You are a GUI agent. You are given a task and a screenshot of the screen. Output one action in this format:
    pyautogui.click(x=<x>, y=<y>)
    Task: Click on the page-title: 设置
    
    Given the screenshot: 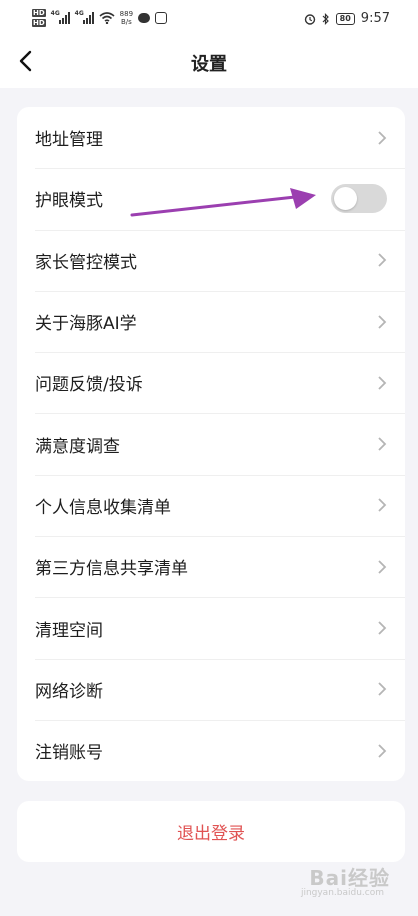 What is the action you would take?
    pyautogui.click(x=209, y=64)
    